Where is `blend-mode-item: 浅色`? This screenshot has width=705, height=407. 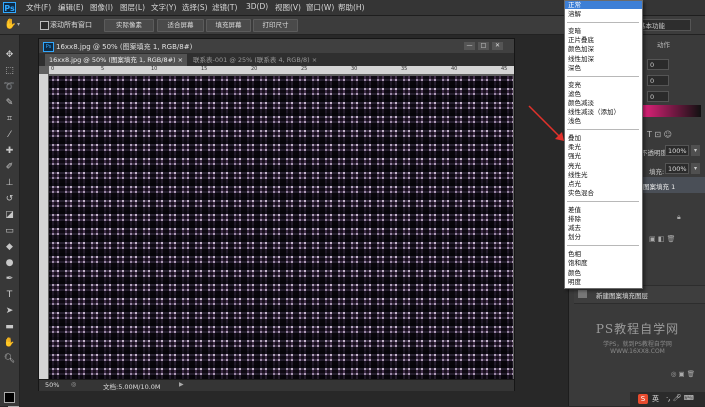
blend-mode-item: 浅色 is located at coordinates (574, 121).